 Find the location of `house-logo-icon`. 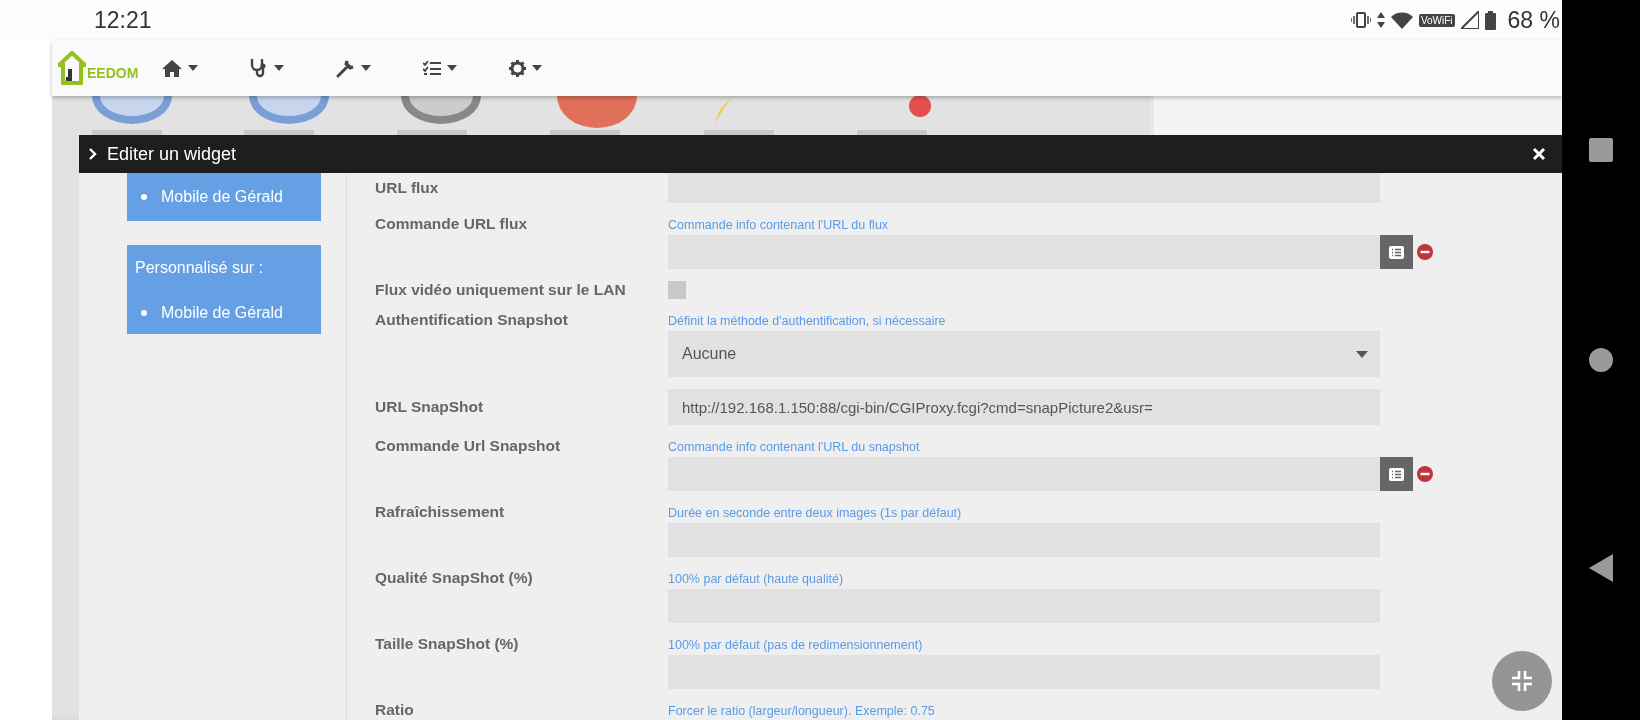

house-logo-icon is located at coordinates (72, 68).